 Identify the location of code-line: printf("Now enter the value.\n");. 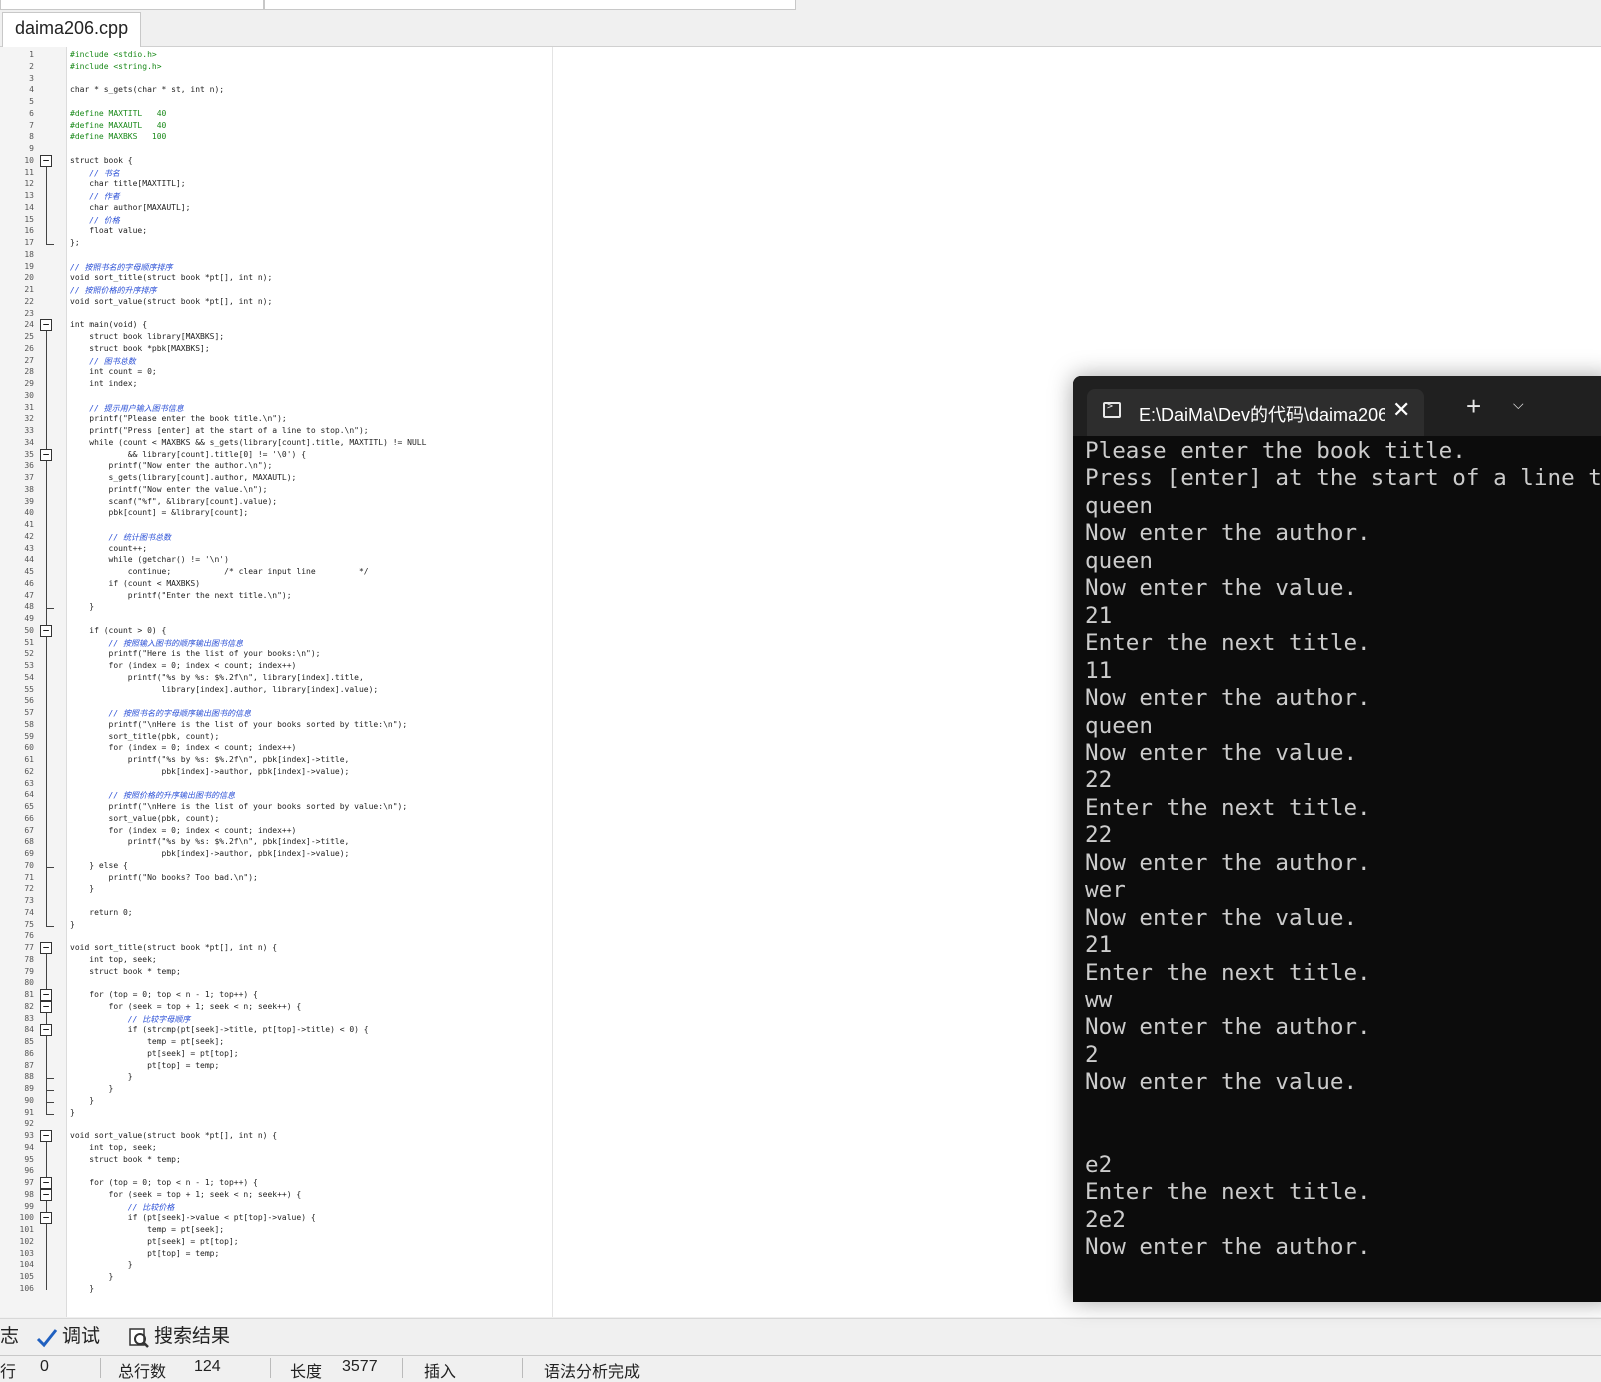
(169, 489).